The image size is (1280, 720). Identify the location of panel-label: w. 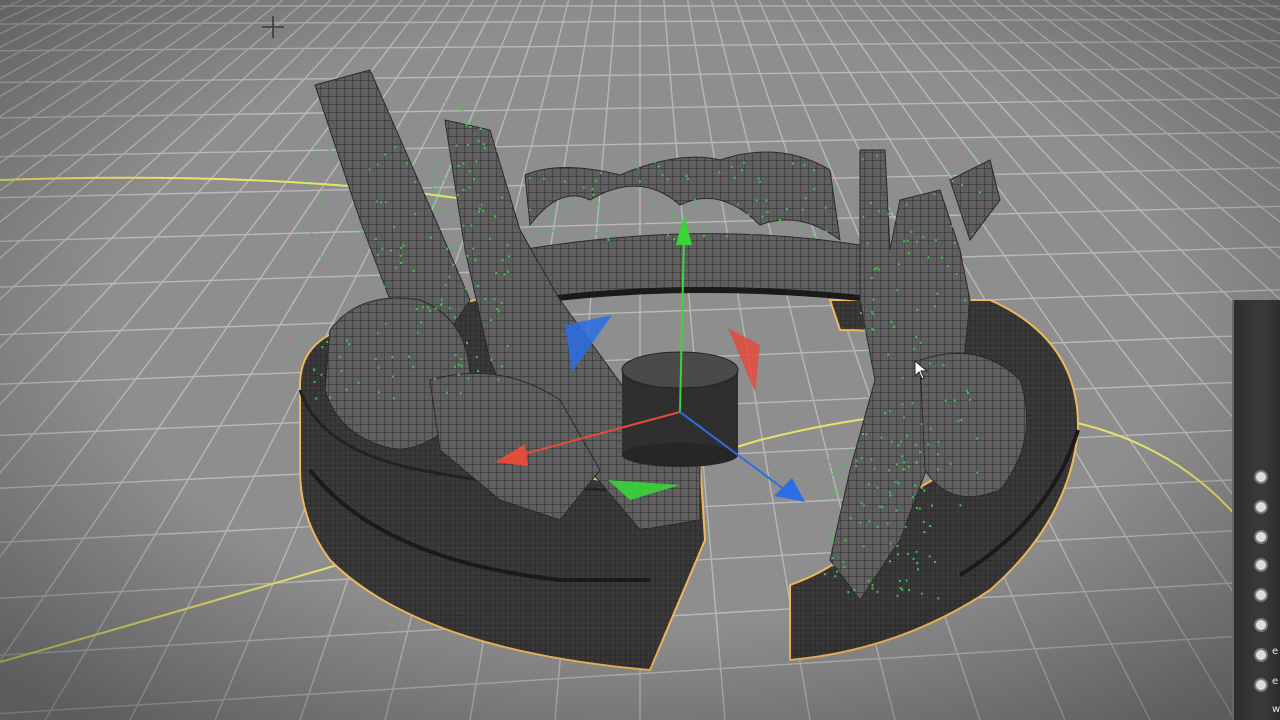
(1276, 709).